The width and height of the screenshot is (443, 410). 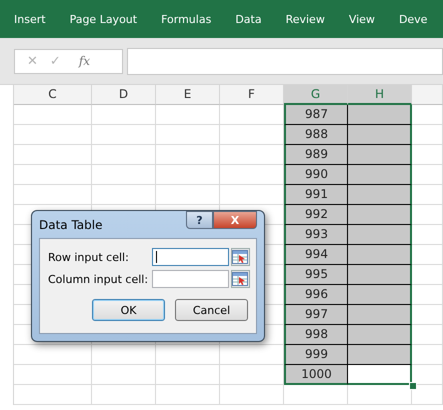 What do you see at coordinates (316, 135) in the screenshot?
I see `table-cell: 988` at bounding box center [316, 135].